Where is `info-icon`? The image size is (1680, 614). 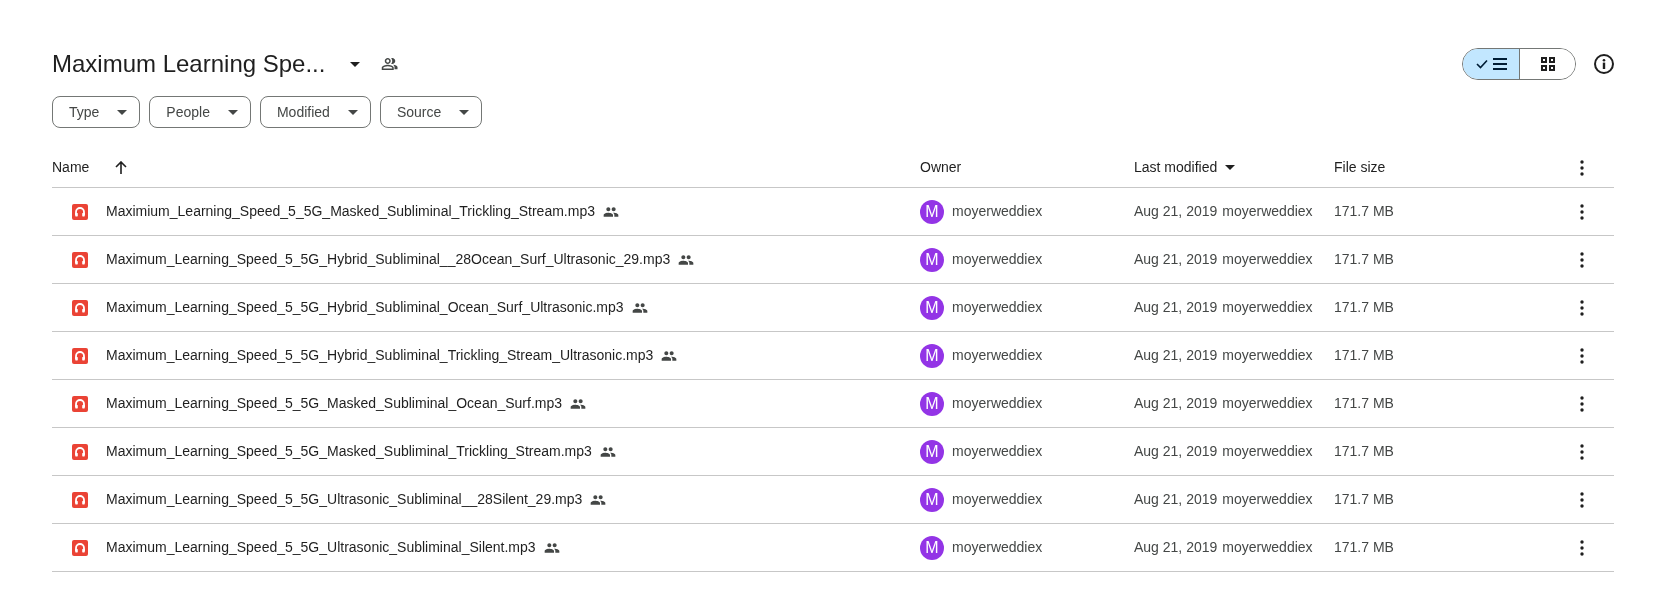 info-icon is located at coordinates (1604, 64).